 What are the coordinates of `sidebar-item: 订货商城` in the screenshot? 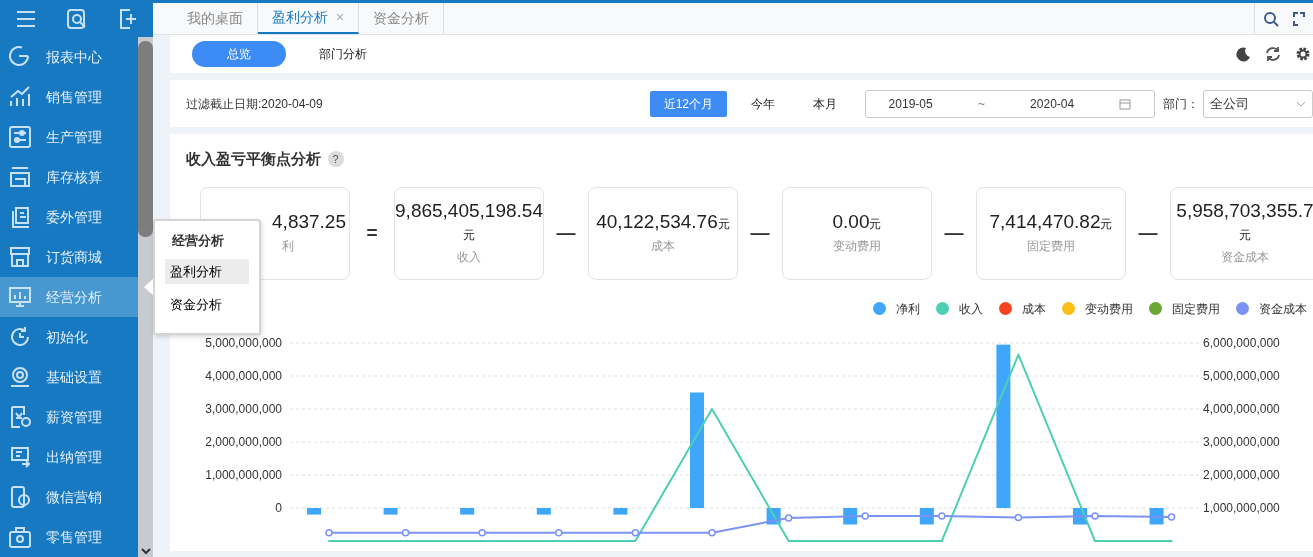 It's located at (69, 257).